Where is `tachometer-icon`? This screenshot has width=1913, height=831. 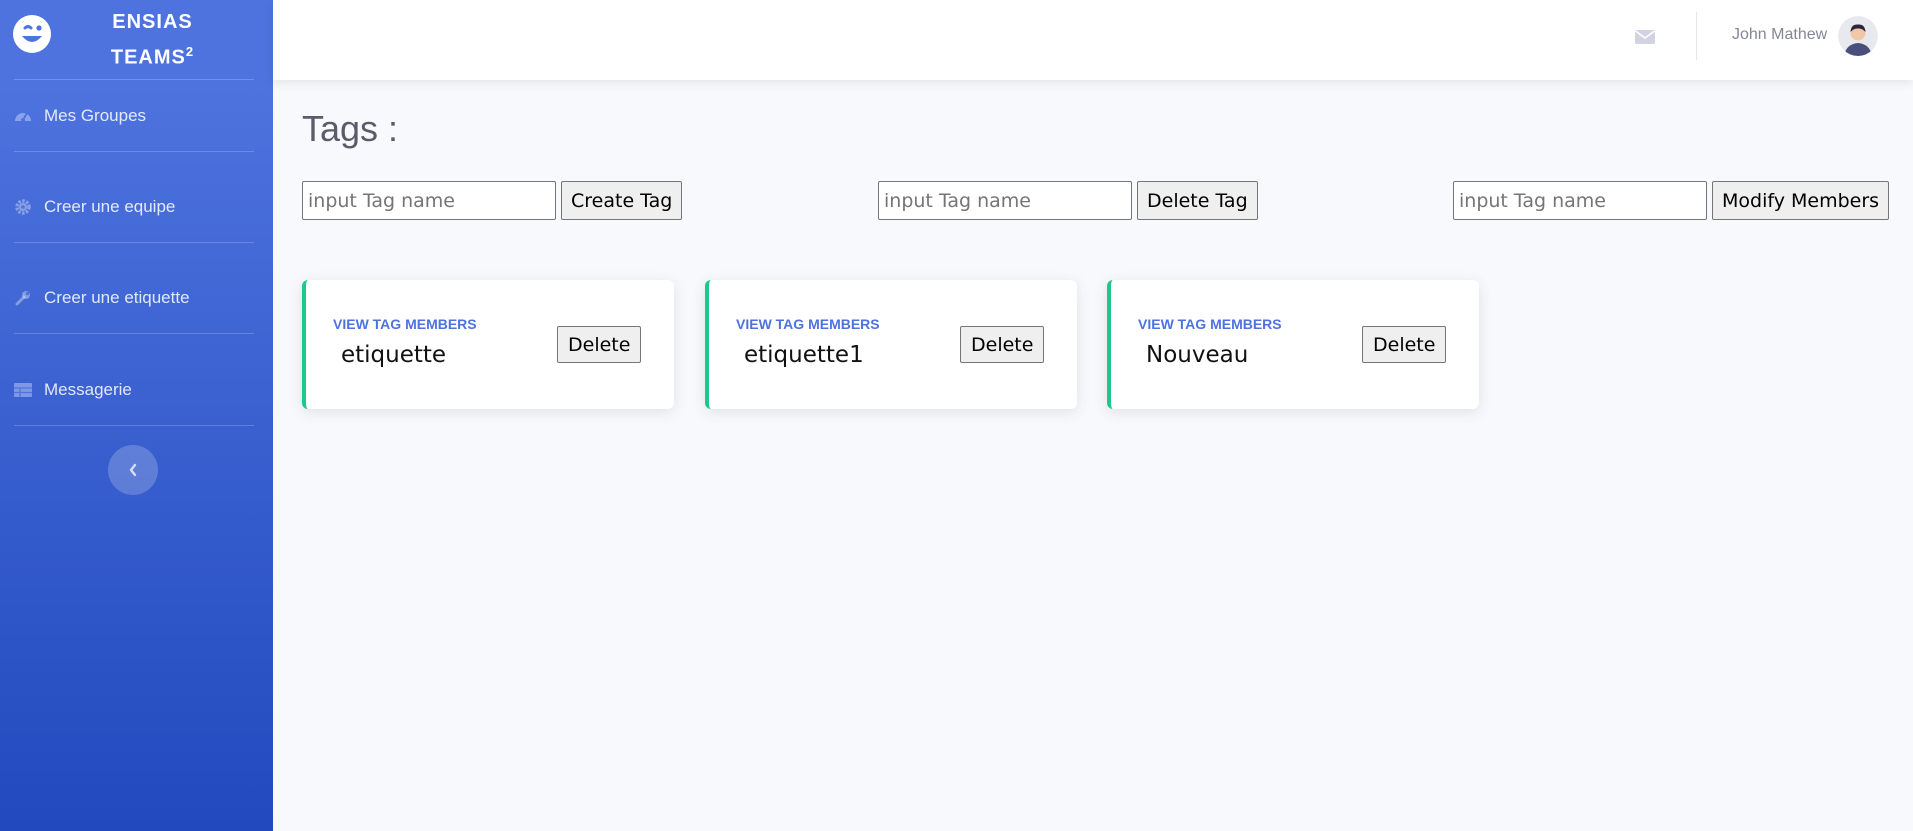
tachometer-icon is located at coordinates (23, 116).